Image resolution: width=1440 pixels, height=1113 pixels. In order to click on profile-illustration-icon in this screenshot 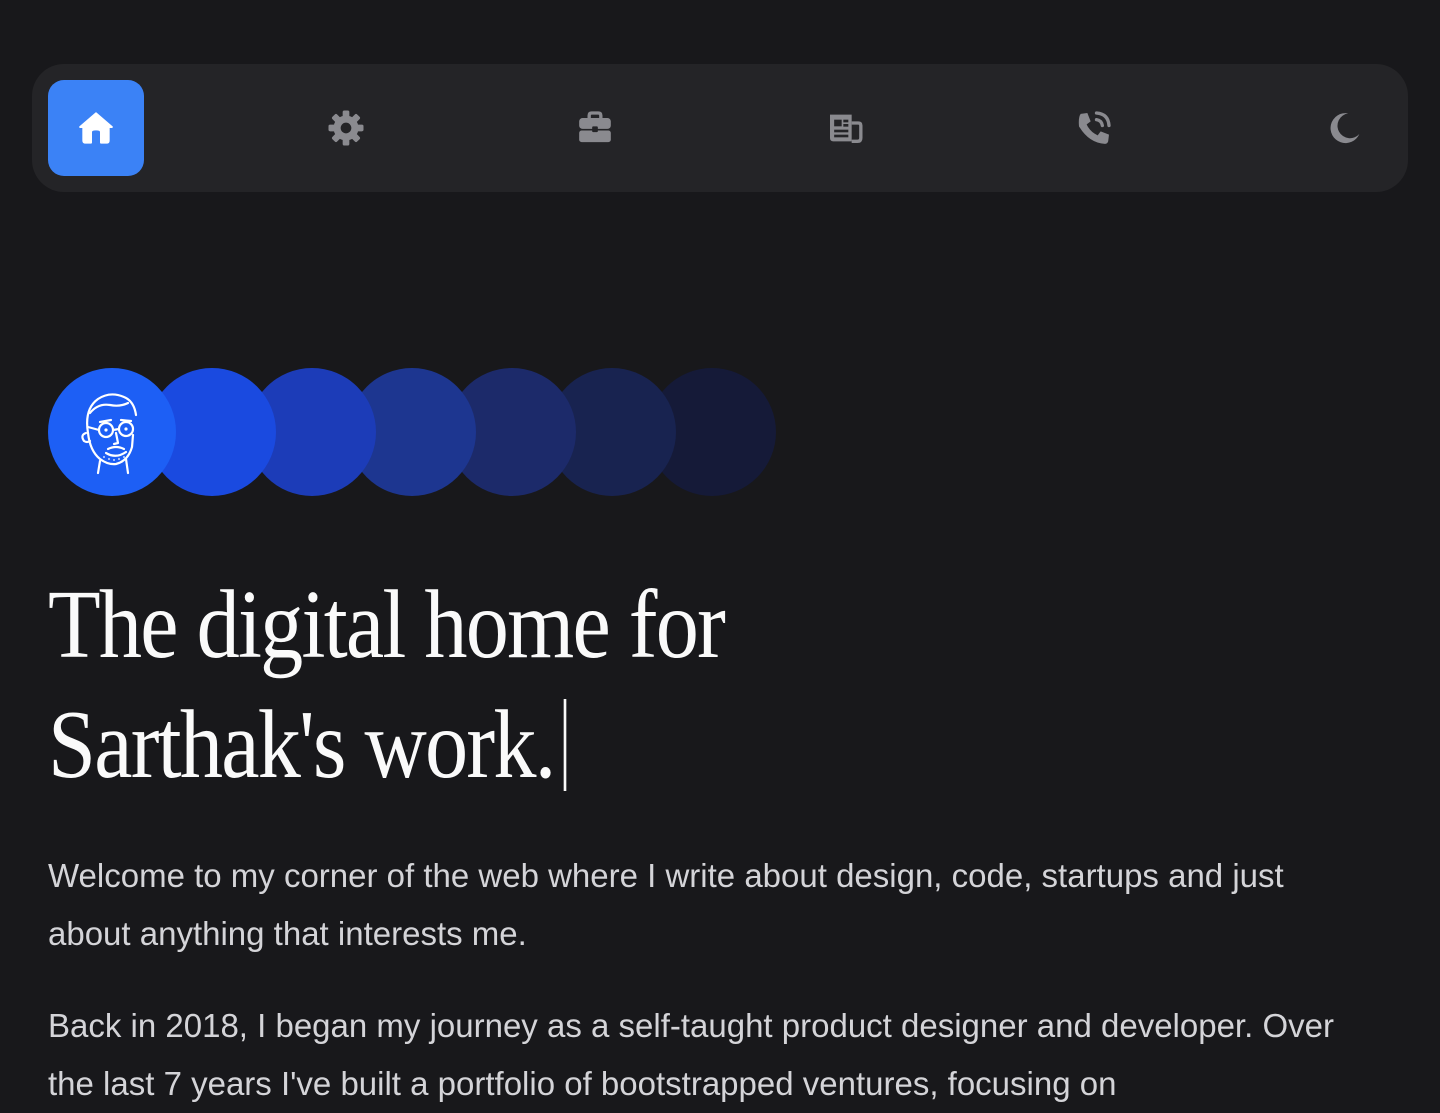, I will do `click(109, 434)`.